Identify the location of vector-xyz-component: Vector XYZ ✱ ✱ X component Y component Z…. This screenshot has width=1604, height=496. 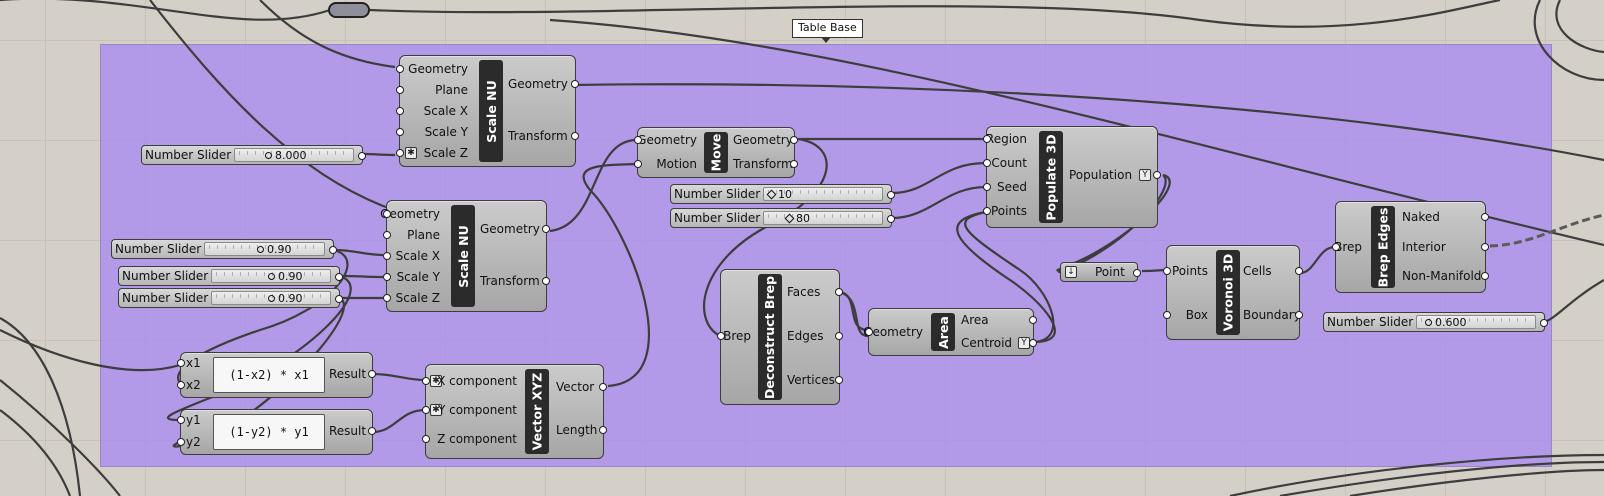
(514, 411).